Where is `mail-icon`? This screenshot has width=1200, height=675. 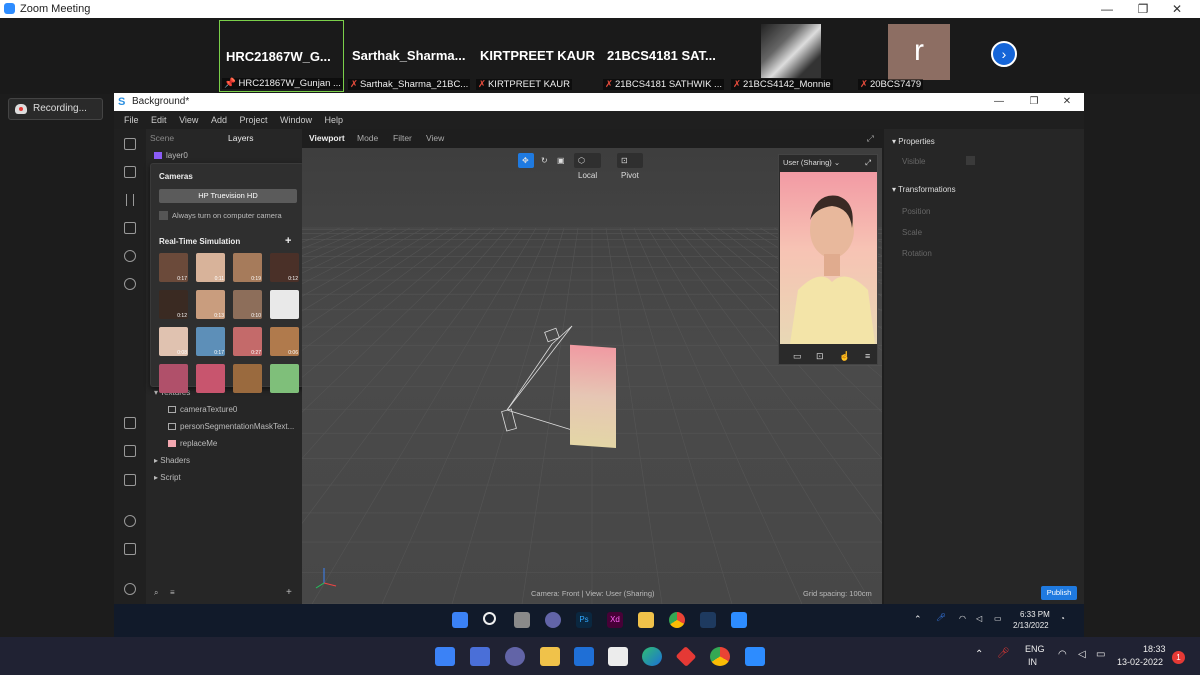 mail-icon is located at coordinates (584, 656).